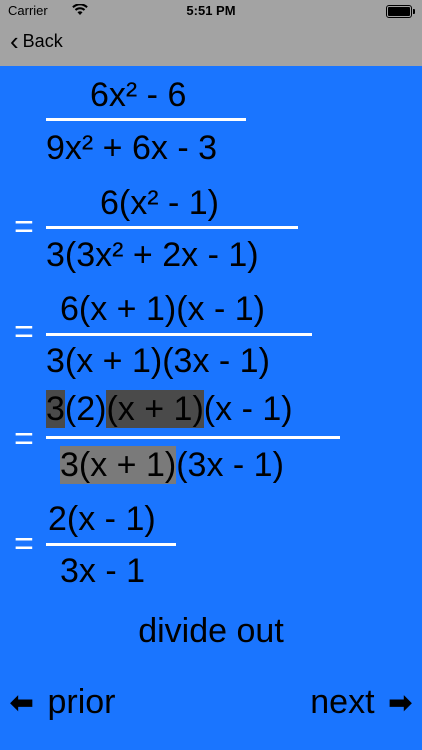 The width and height of the screenshot is (422, 750). I want to click on factor: (x - 1), so click(248, 409).